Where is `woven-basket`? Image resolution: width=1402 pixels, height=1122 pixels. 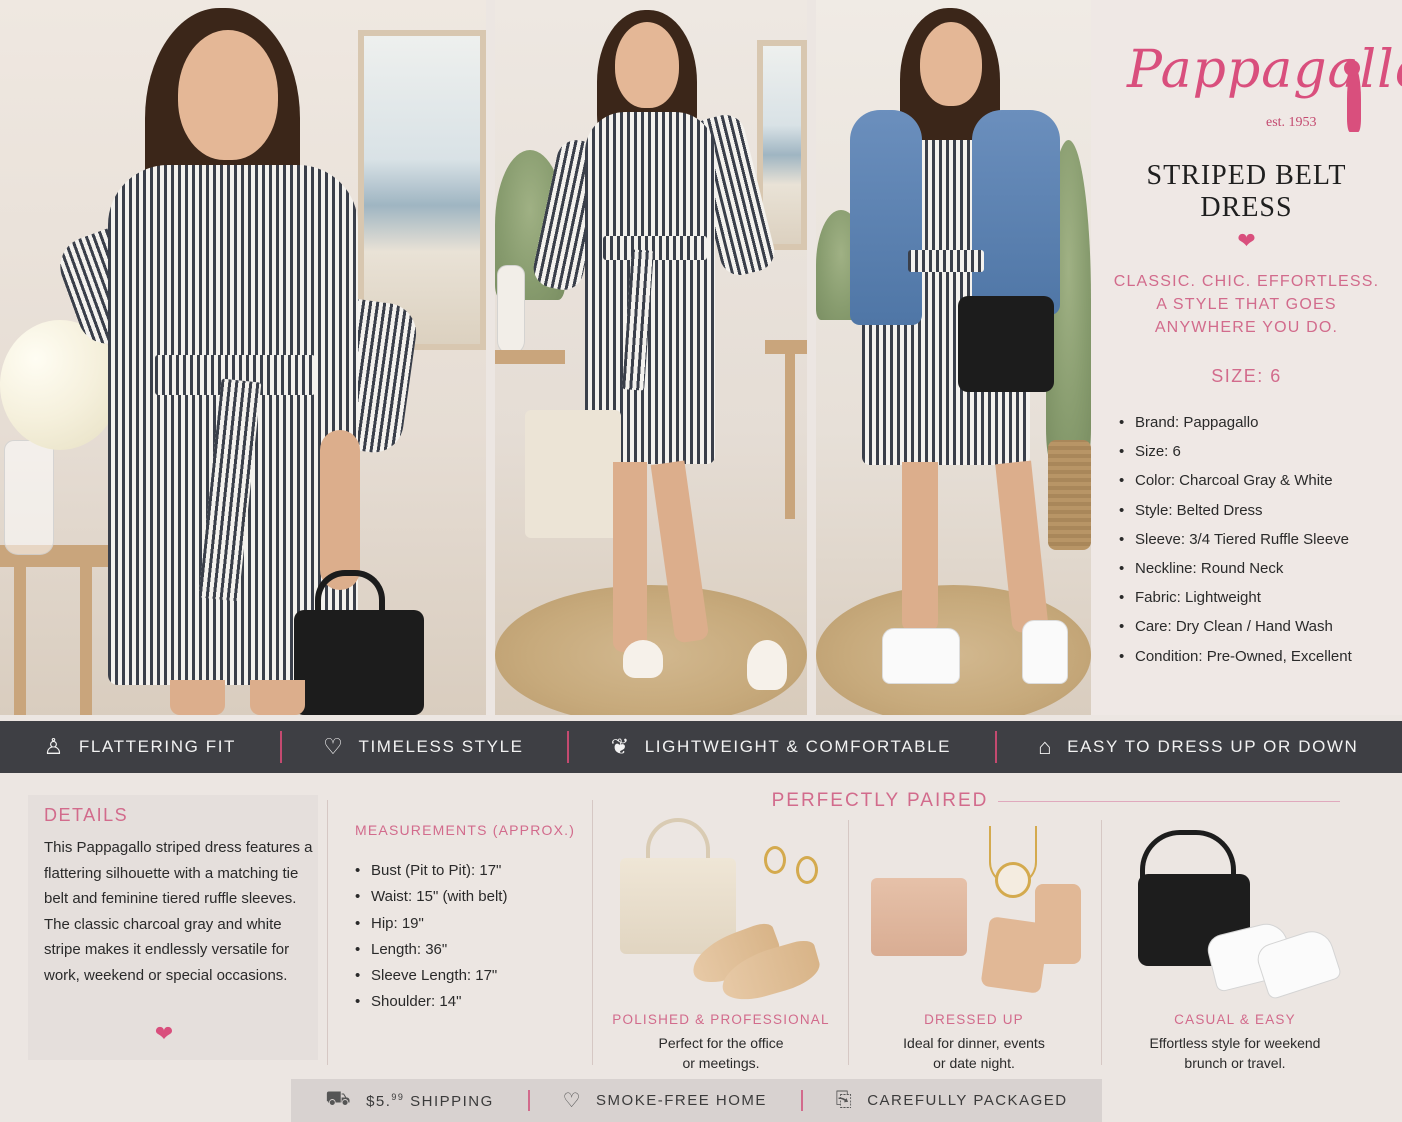
woven-basket is located at coordinates (1069, 495).